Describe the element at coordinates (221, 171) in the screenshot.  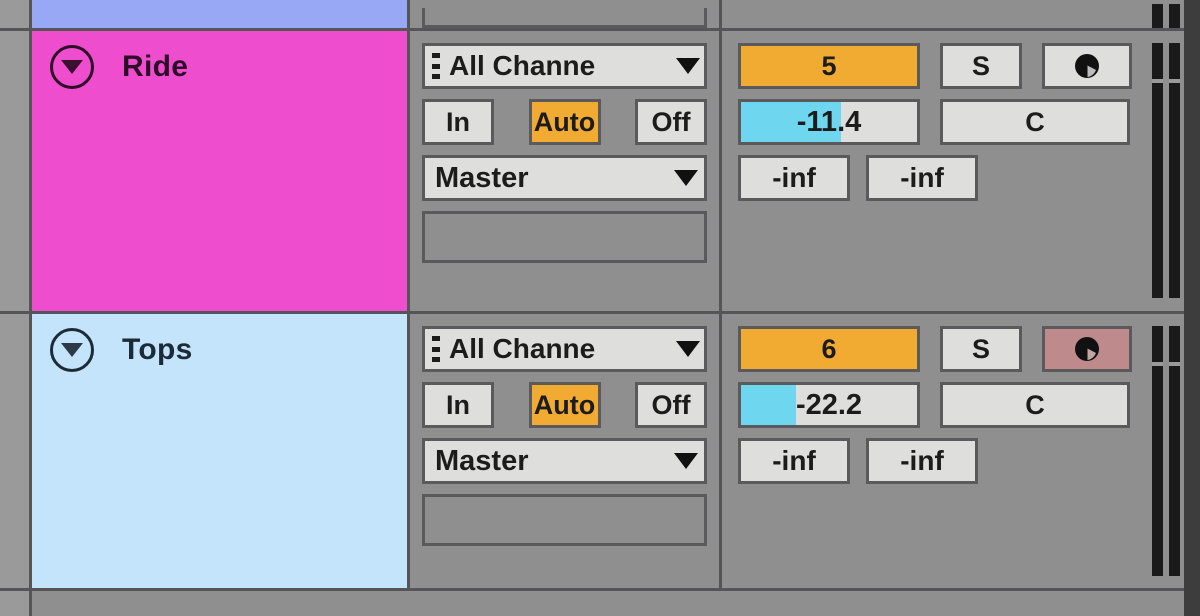
I see `track-name-panel-ride: Ride` at that location.